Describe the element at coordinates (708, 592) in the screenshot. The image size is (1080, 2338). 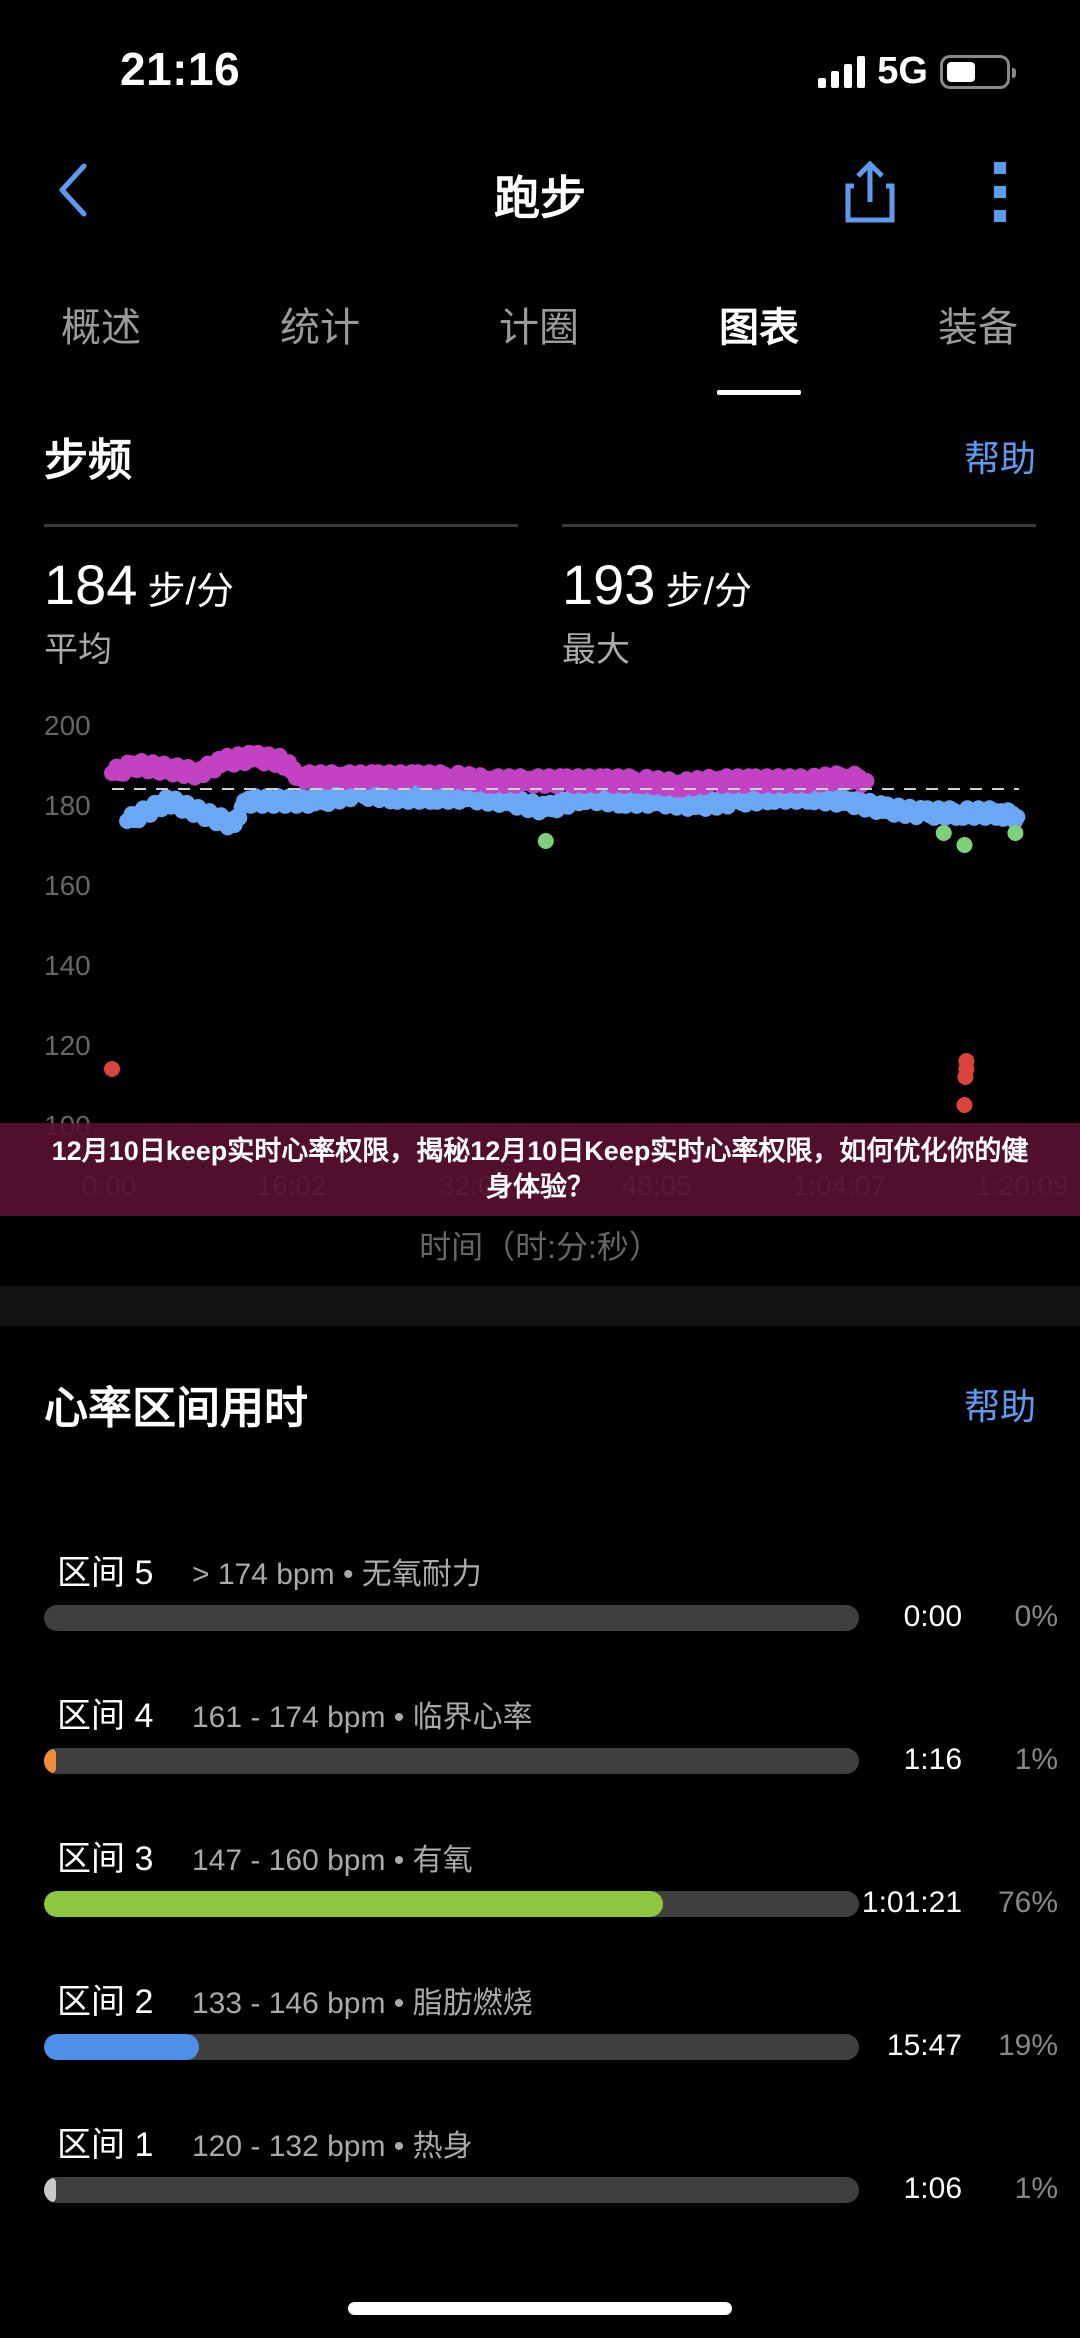
I see `cadence-max-unit: 步/分` at that location.